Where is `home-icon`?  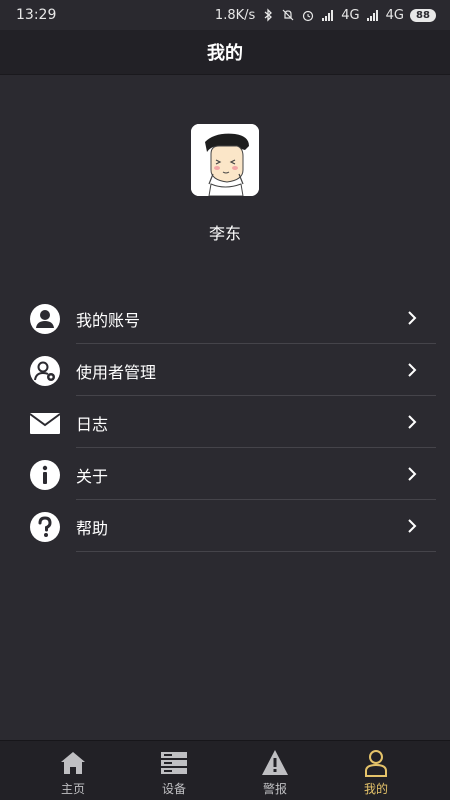 home-icon is located at coordinates (73, 763).